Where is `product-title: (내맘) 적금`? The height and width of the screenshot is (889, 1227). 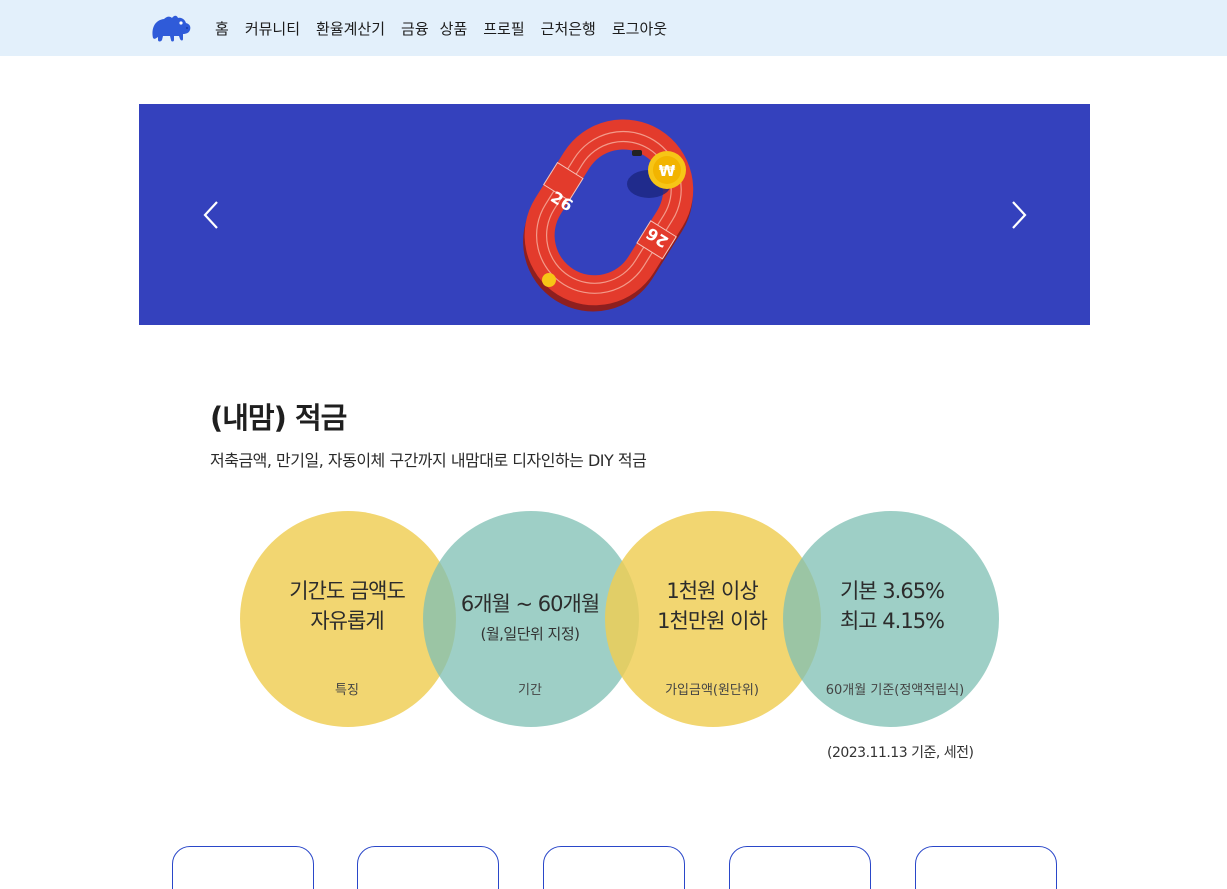
product-title: (내맘) 적금 is located at coordinates (278, 418).